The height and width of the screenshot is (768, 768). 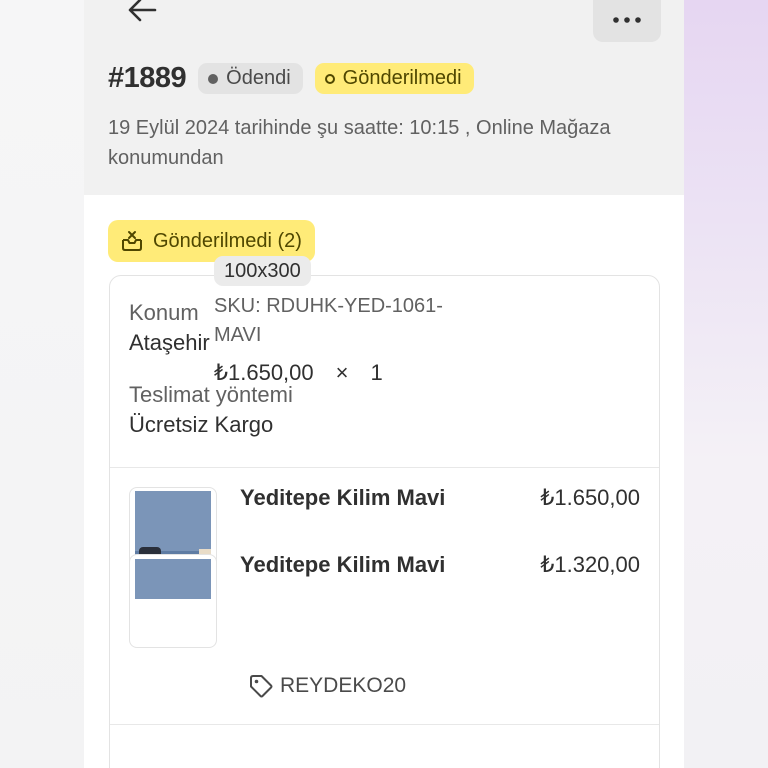 I want to click on order-title-row: #1889 Ödendi Gönderilmedi, so click(x=291, y=78).